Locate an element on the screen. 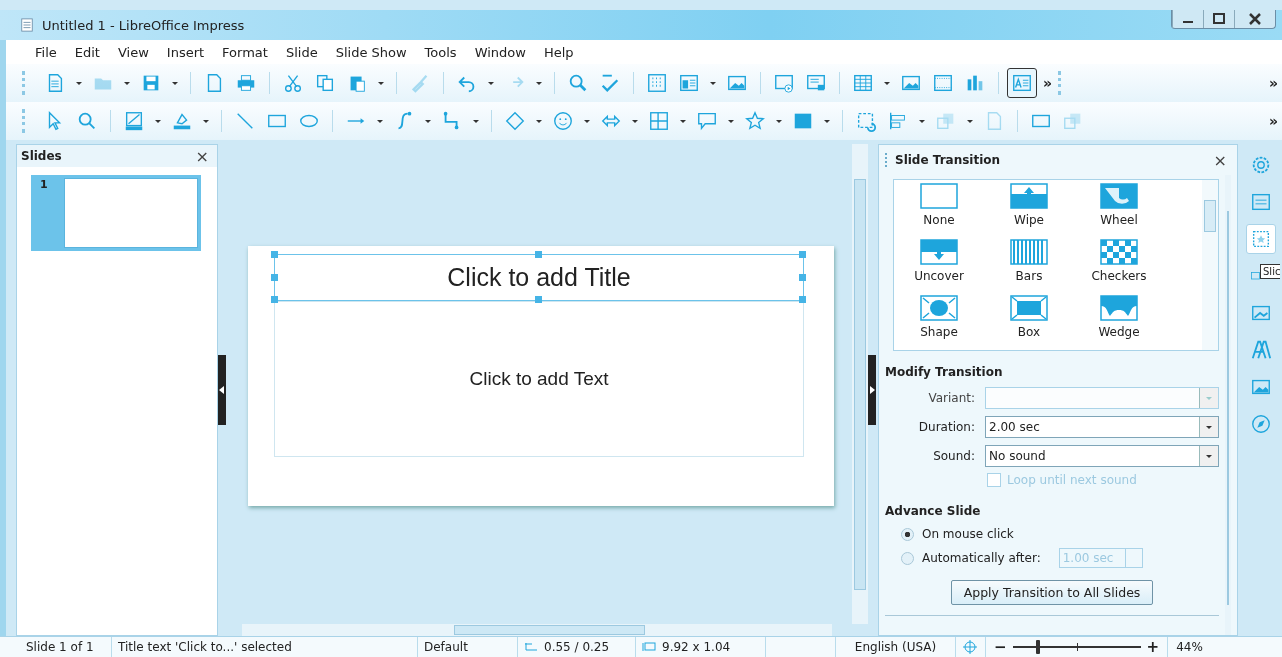 The height and width of the screenshot is (657, 1282). sidebar-scrollbar is located at coordinates (1228, 405).